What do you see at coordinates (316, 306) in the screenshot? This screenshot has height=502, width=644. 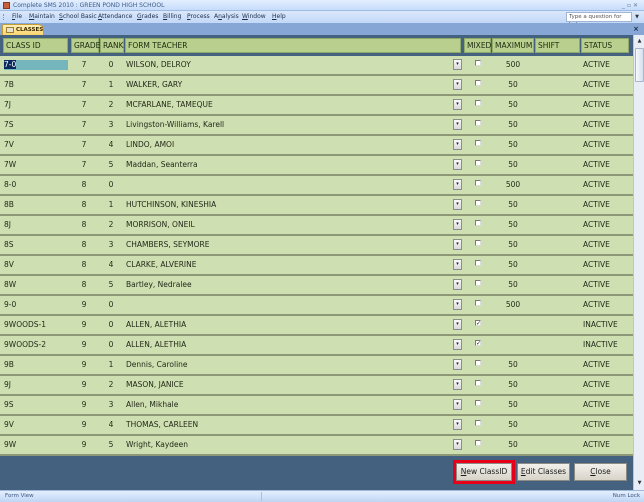 I see `table-row: 9-0 9 0 ▾ 500 ACTIVE` at bounding box center [316, 306].